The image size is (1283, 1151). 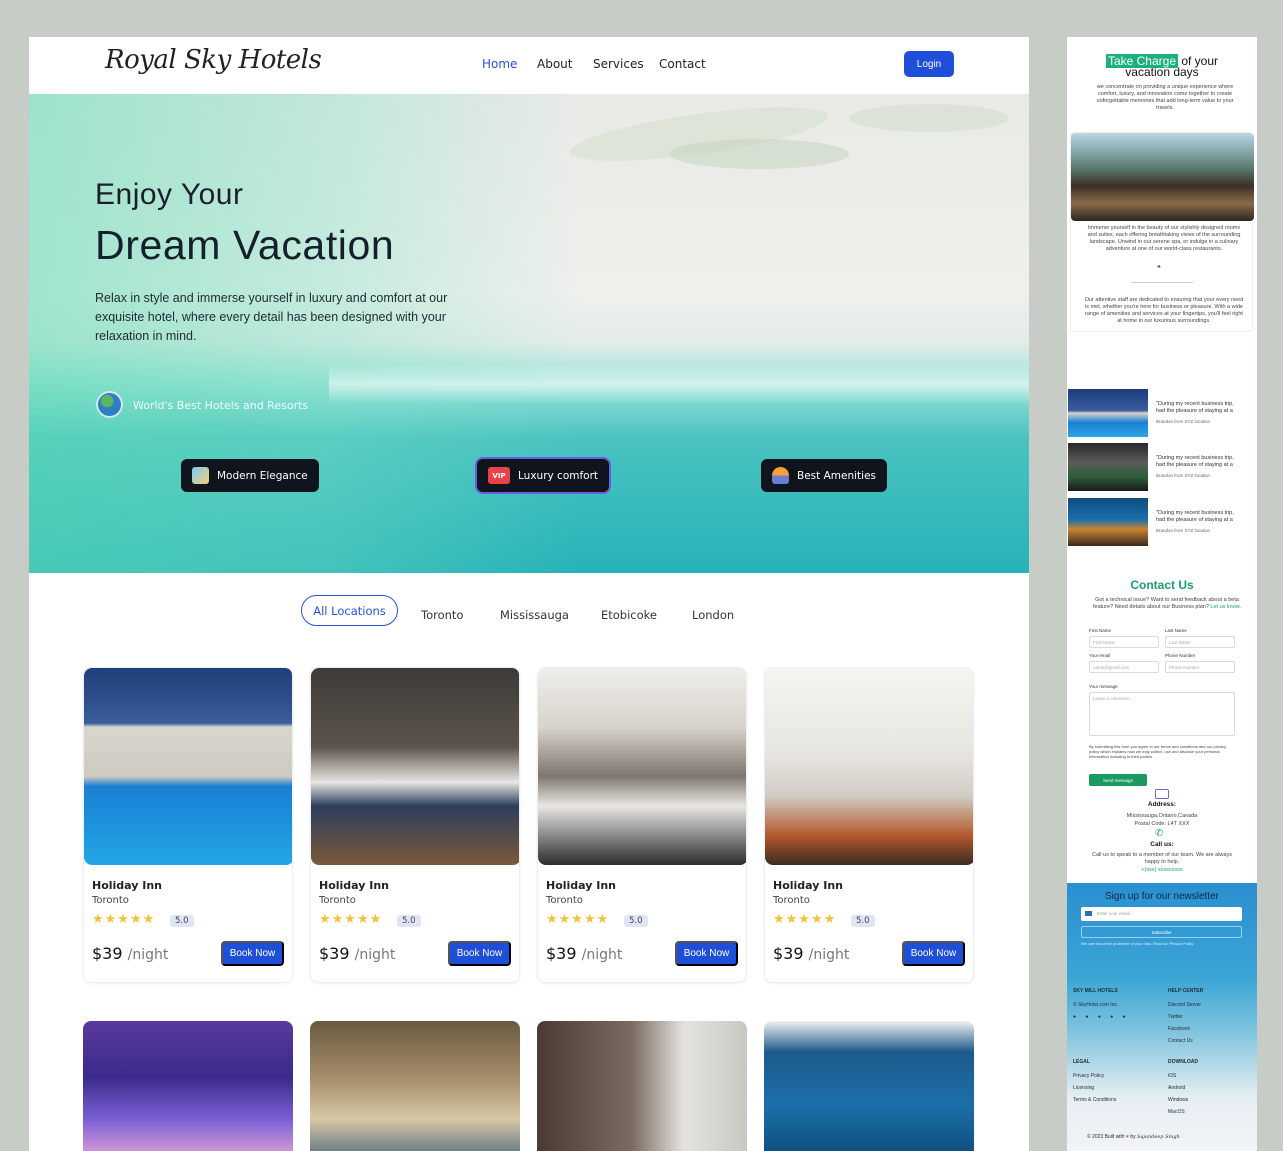 What do you see at coordinates (1162, 870) in the screenshot?
I see `phone-number: +(xxx) xxxxxxxxx` at bounding box center [1162, 870].